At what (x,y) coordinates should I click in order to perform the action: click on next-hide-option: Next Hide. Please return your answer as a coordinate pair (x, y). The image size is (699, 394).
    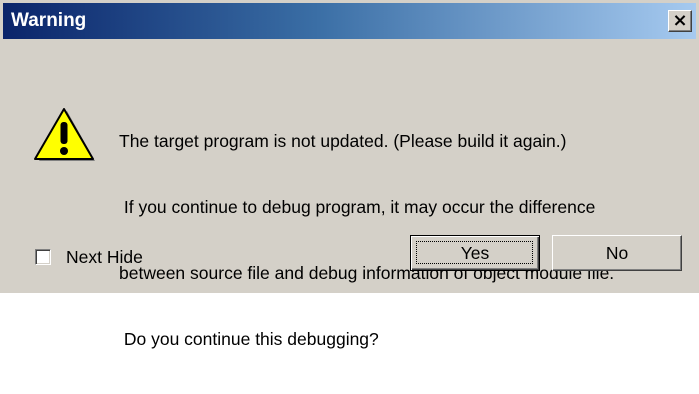
    Looking at the image, I should click on (89, 257).